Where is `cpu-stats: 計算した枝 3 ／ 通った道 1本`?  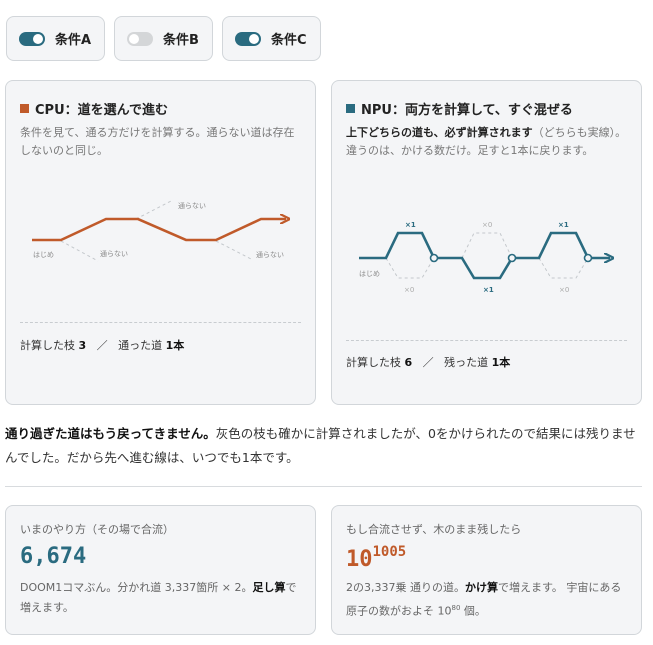 cpu-stats: 計算した枝 3 ／ 通った道 1本 is located at coordinates (102, 345).